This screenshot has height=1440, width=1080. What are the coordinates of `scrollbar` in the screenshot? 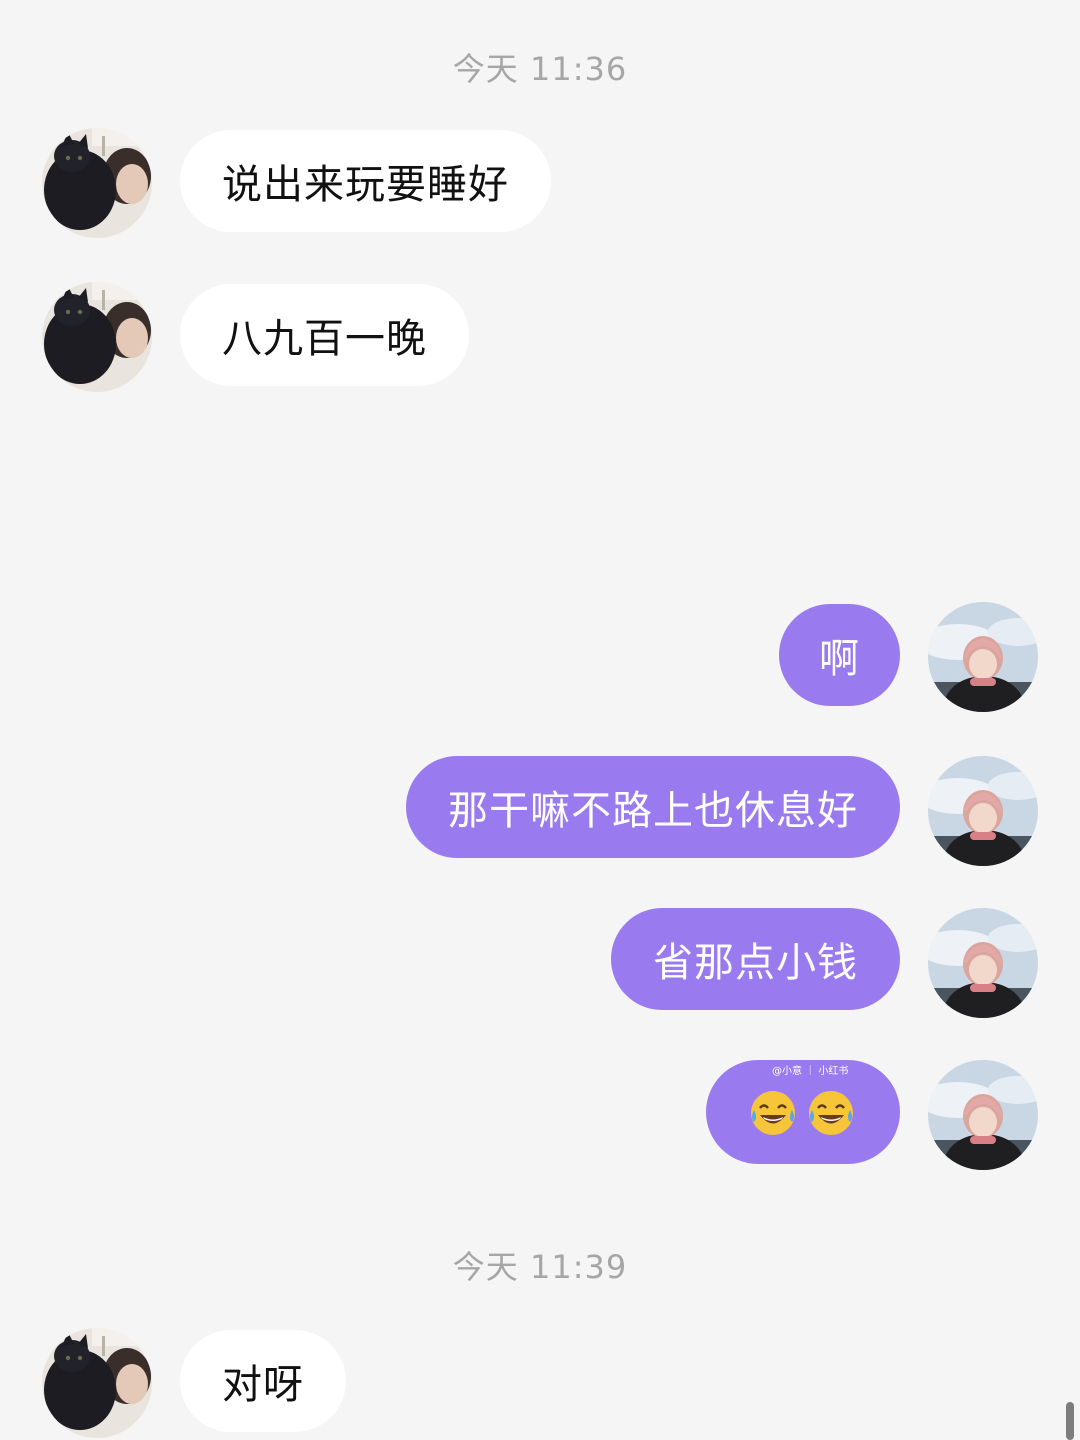 It's located at (1070, 1421).